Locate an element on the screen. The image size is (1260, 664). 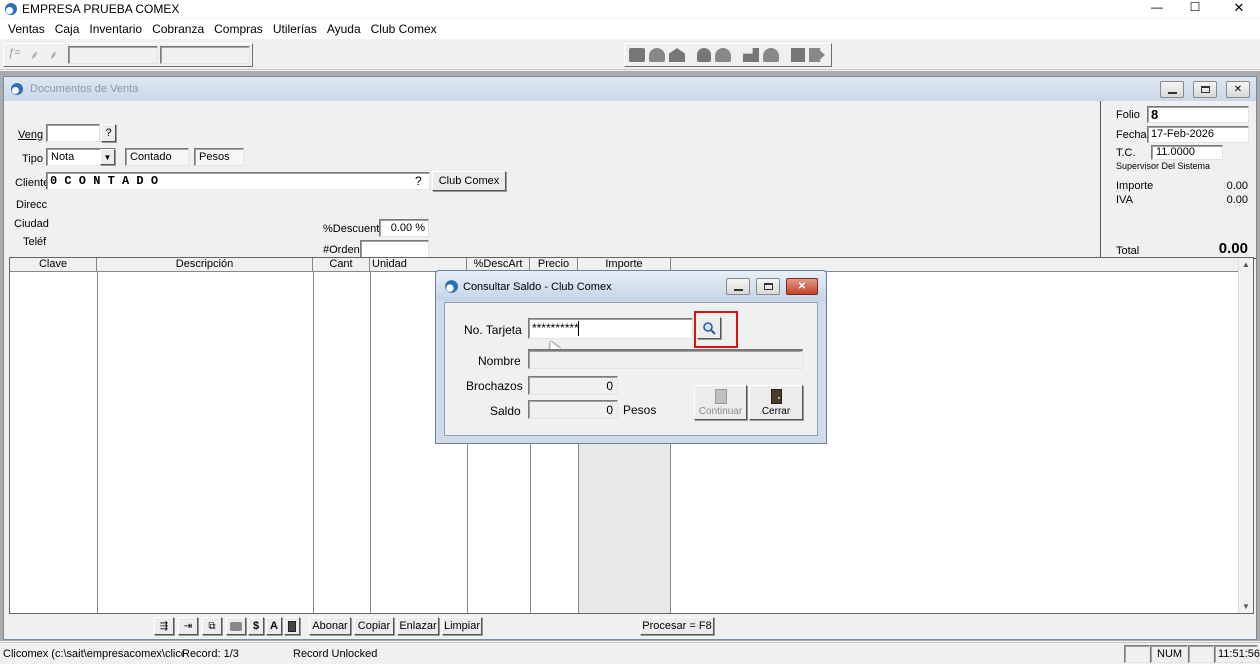
folio-field: 8 is located at coordinates (1198, 114).